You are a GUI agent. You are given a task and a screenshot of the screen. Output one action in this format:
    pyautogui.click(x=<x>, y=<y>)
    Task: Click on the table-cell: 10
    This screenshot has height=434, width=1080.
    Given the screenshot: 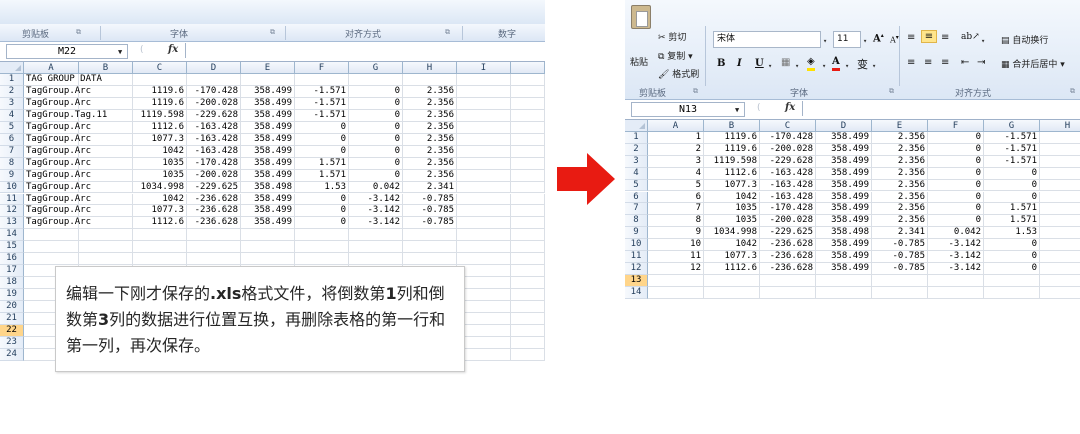 What is the action you would take?
    pyautogui.click(x=676, y=245)
    